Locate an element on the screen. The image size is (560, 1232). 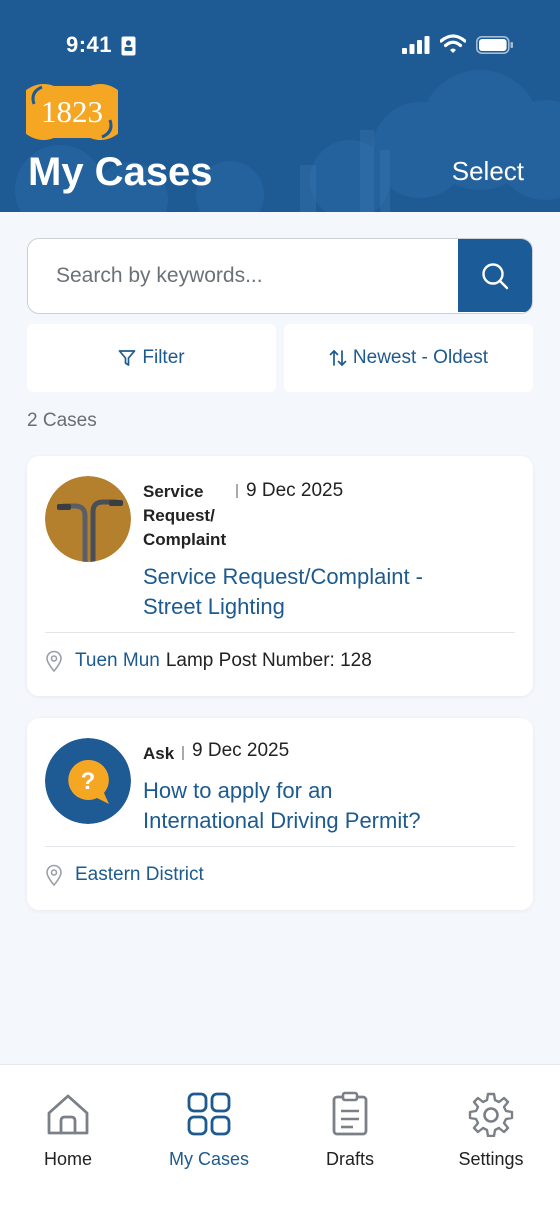
status-bar: 9:41 is located at coordinates (280, 46).